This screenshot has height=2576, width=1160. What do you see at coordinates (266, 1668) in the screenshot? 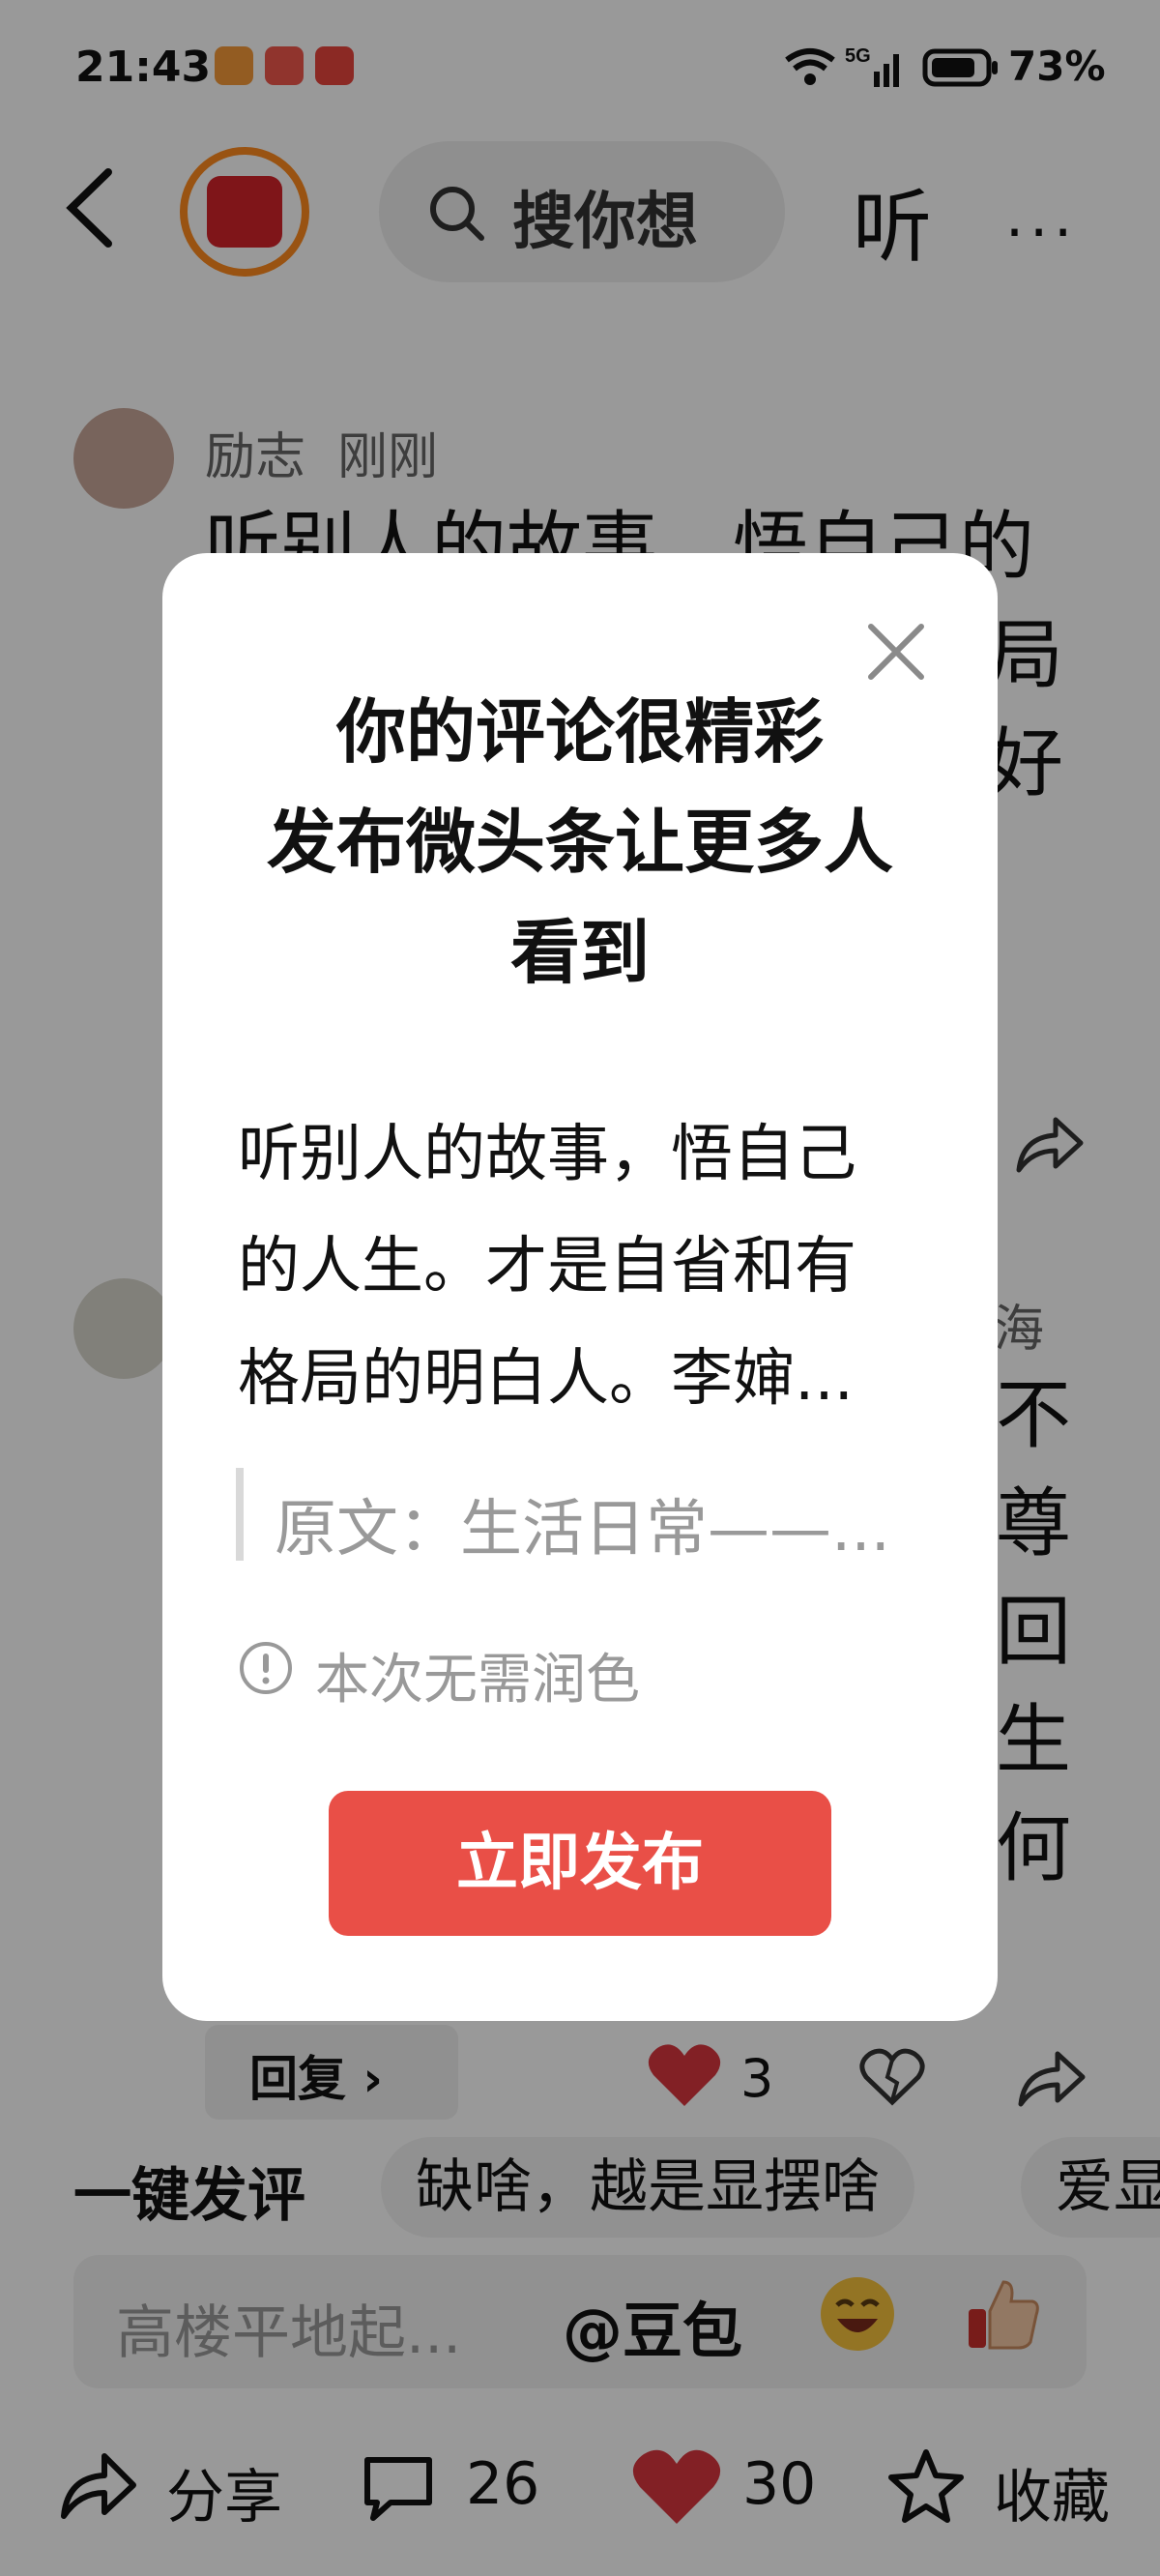
I see `info-icon` at bounding box center [266, 1668].